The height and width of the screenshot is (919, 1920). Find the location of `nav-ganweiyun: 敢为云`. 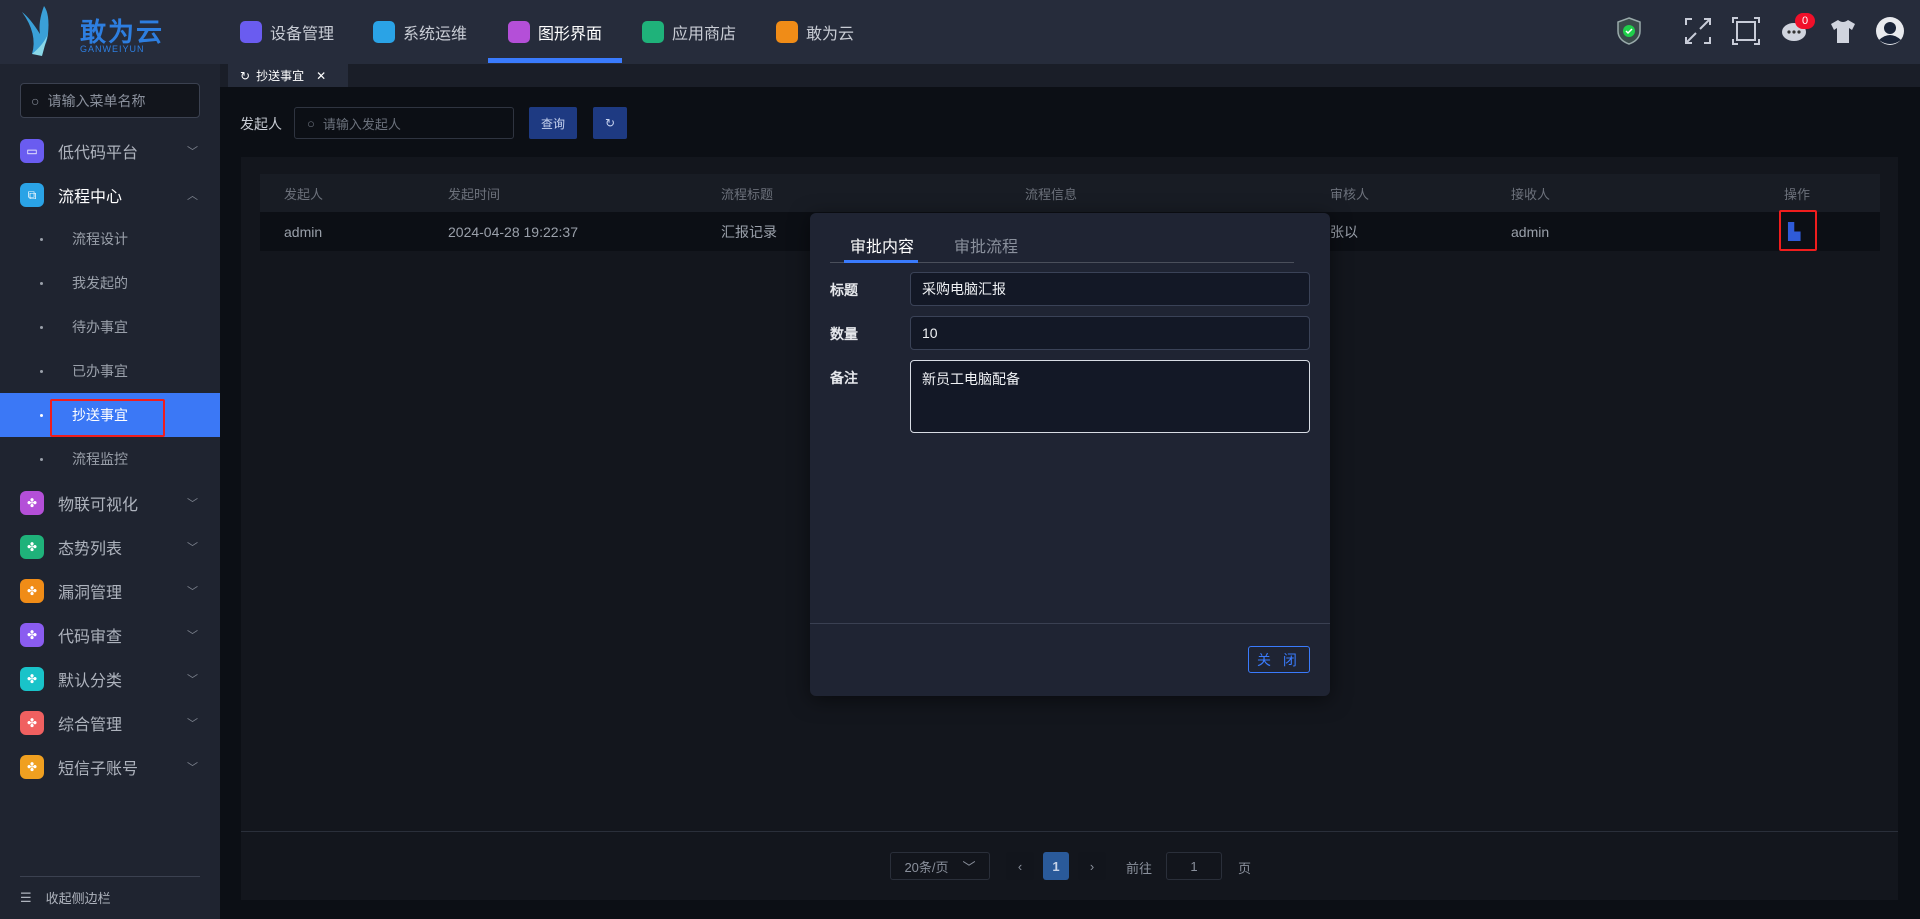

nav-ganweiyun: 敢为云 is located at coordinates (815, 32).